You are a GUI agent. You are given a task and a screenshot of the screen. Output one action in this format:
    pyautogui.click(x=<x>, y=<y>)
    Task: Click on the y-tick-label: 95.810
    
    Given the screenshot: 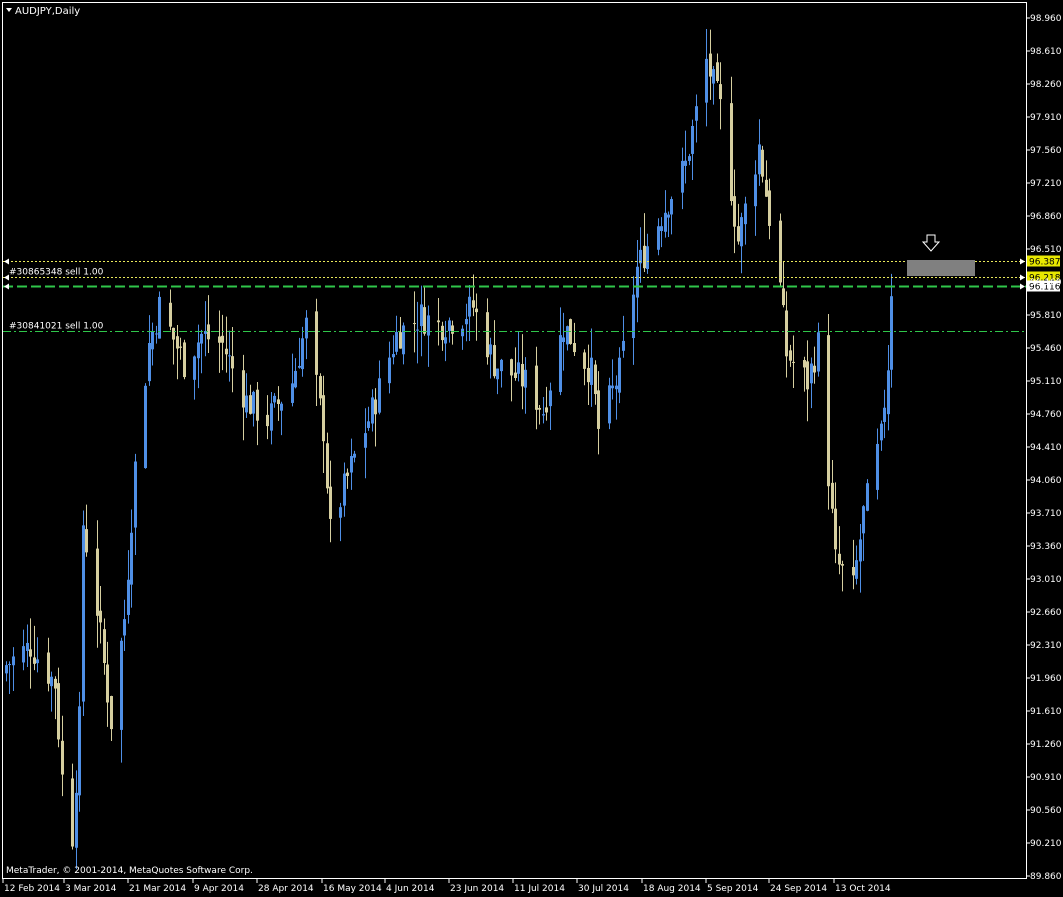 What is the action you would take?
    pyautogui.click(x=1046, y=316)
    